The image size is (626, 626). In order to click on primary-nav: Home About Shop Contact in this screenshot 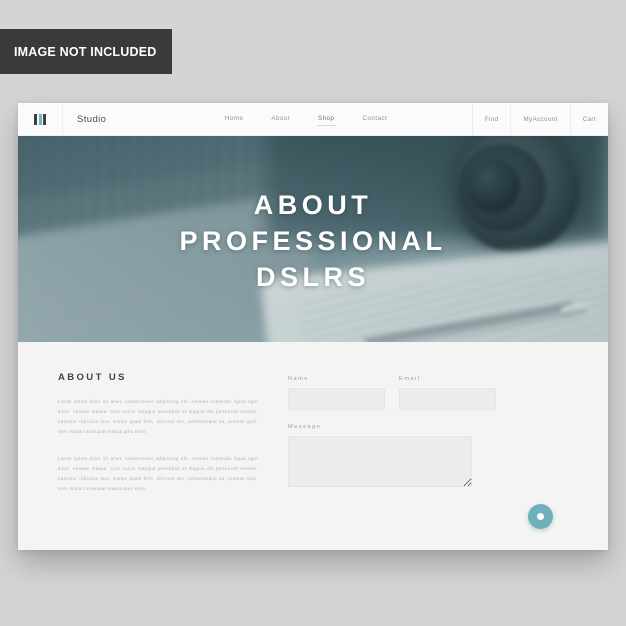, I will do `click(296, 119)`.